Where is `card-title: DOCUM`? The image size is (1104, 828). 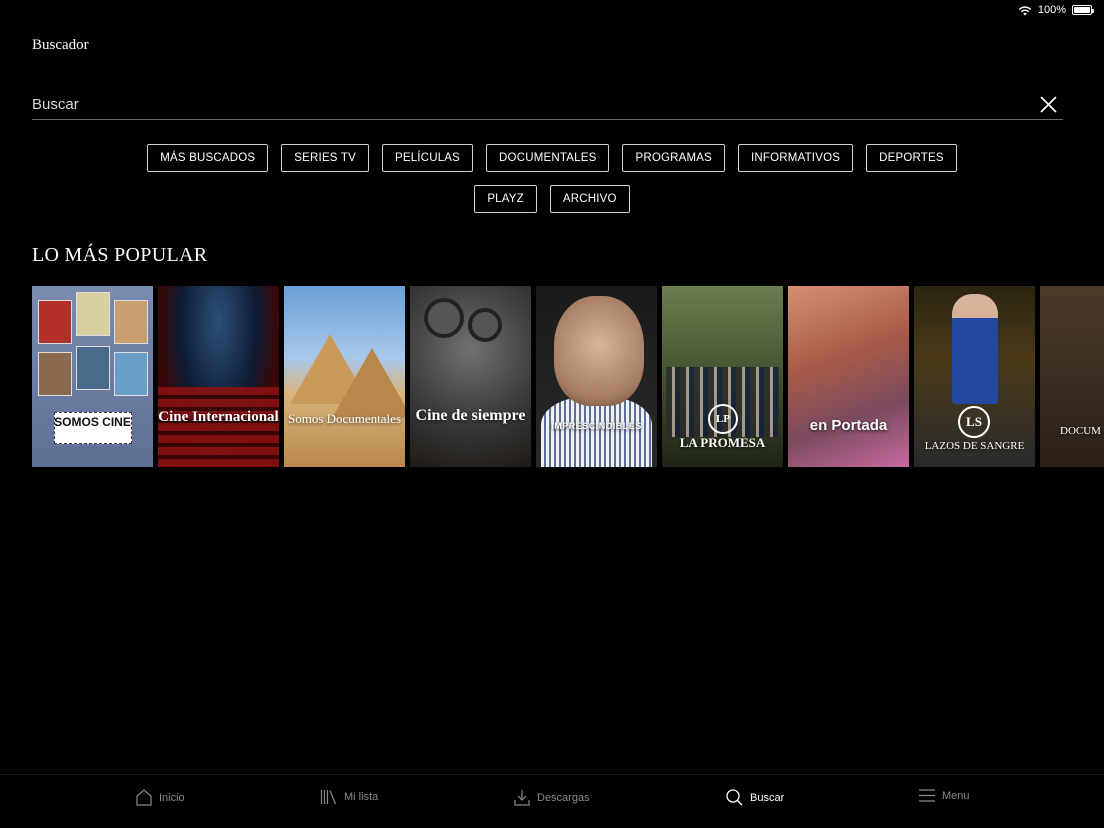
card-title: DOCUM is located at coordinates (1080, 431).